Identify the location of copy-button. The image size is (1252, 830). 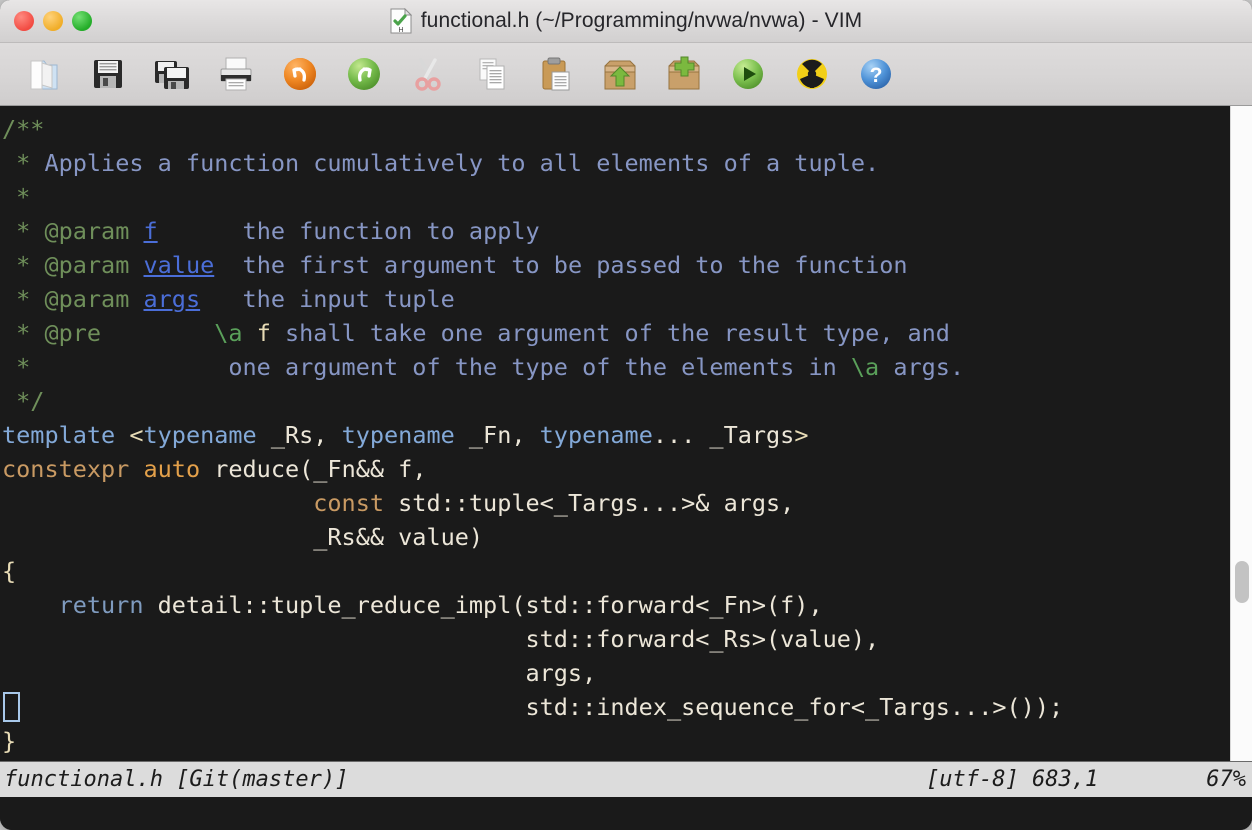
(492, 74).